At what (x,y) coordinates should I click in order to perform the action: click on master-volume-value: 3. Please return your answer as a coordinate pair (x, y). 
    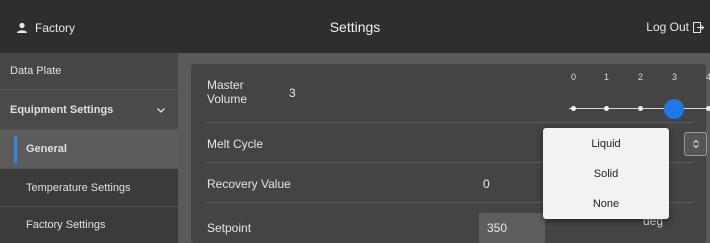
    Looking at the image, I should click on (292, 93).